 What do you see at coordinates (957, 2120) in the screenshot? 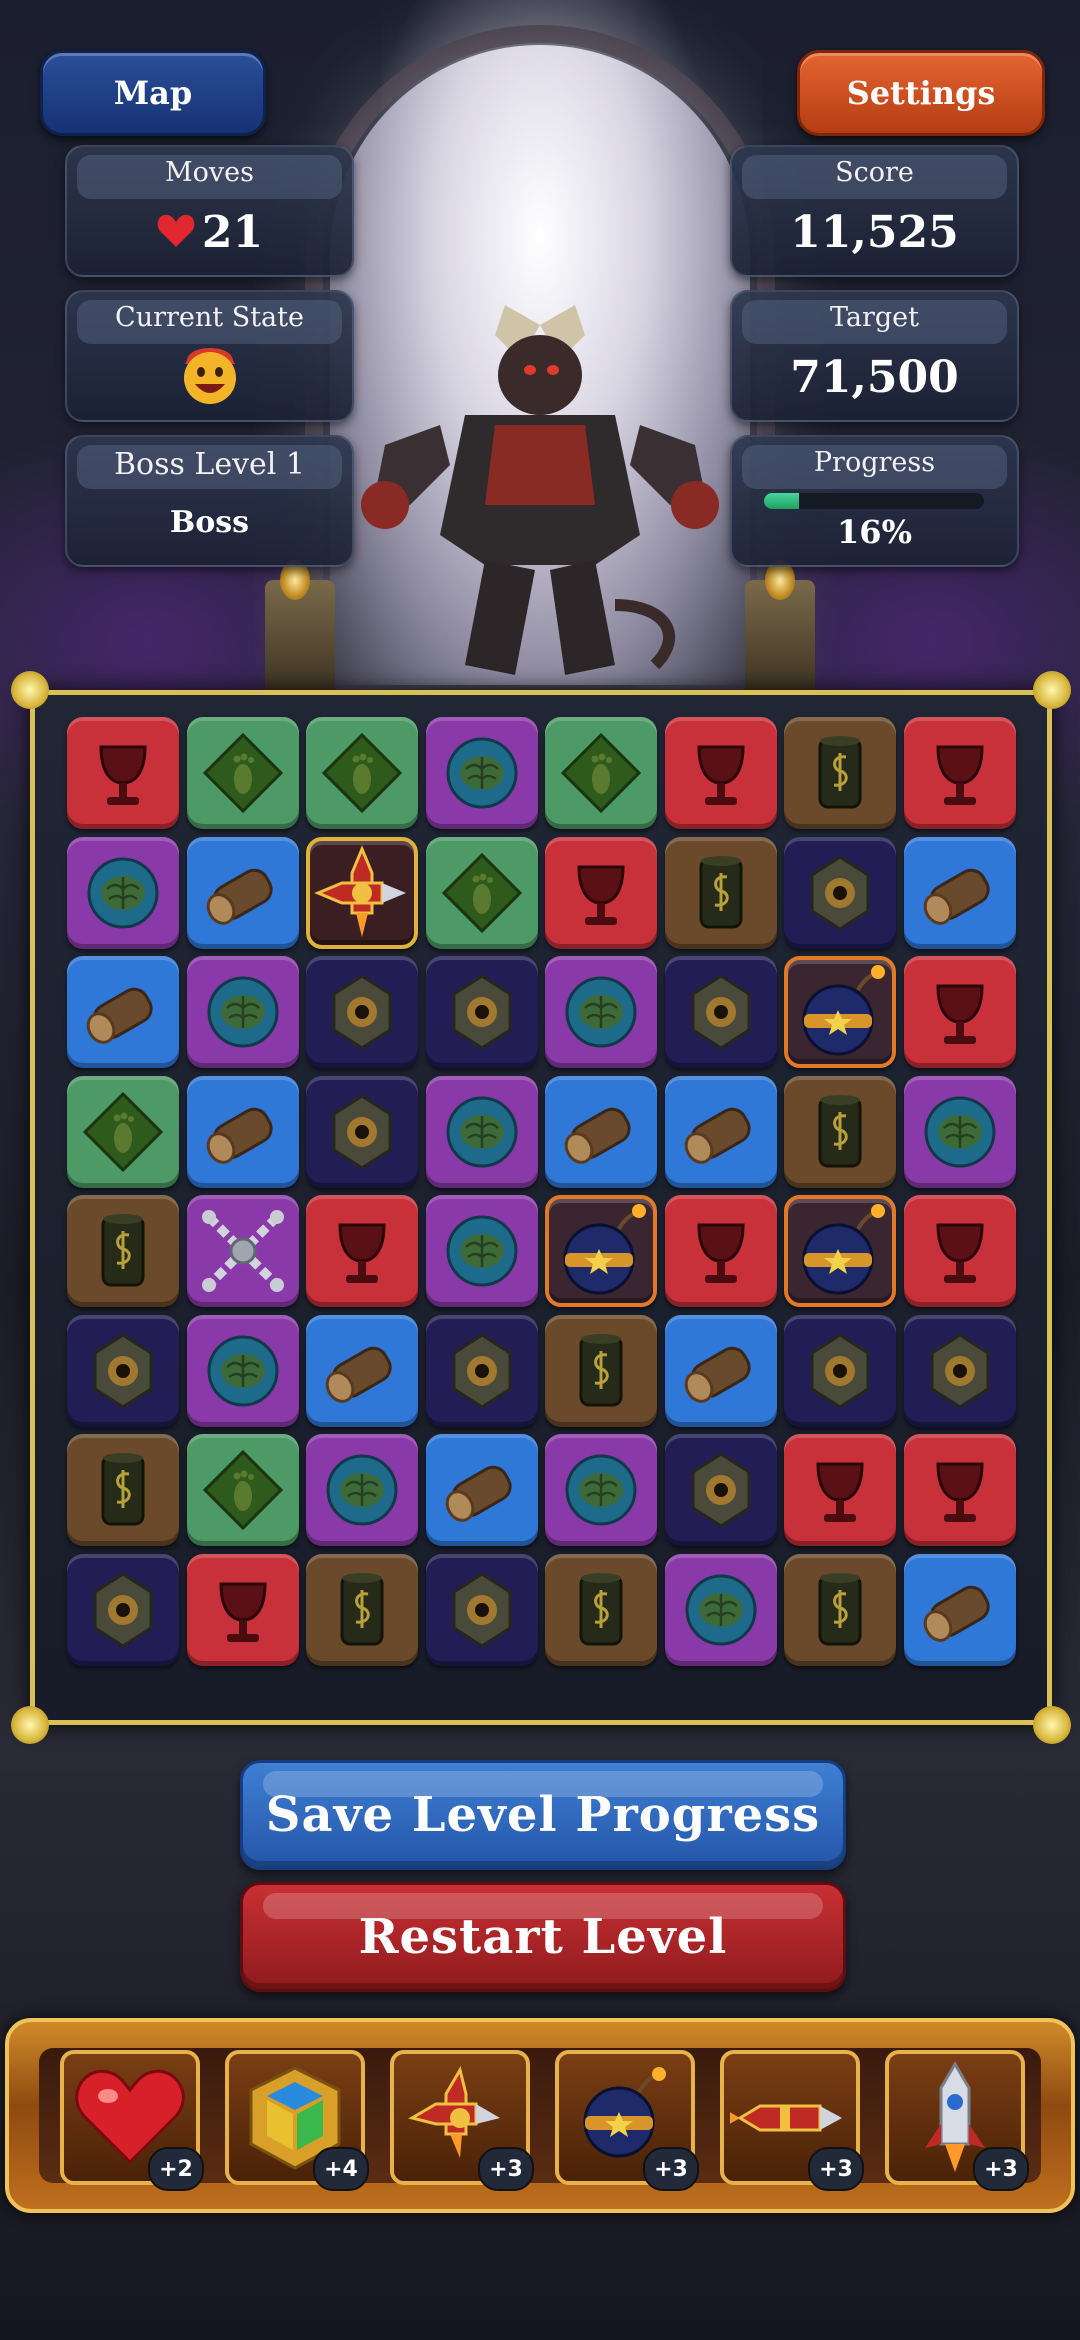
I see `booster-vertical-rocket: +3` at bounding box center [957, 2120].